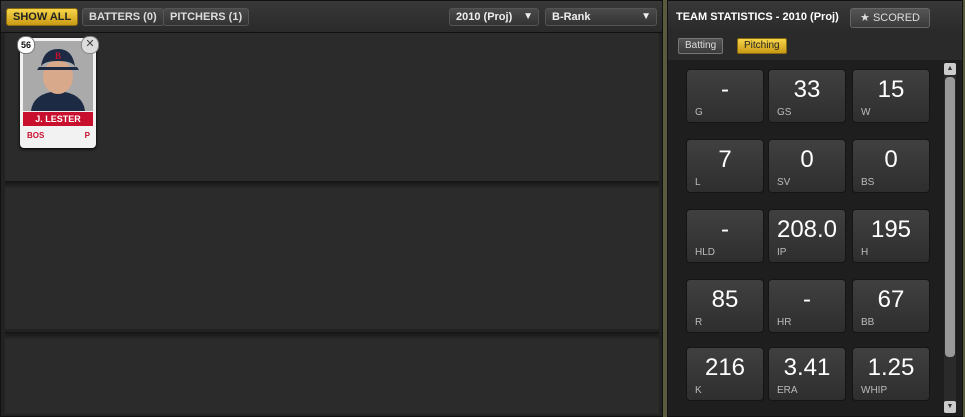 The width and height of the screenshot is (965, 417). Describe the element at coordinates (725, 367) in the screenshot. I see `stat-value: 216` at that location.